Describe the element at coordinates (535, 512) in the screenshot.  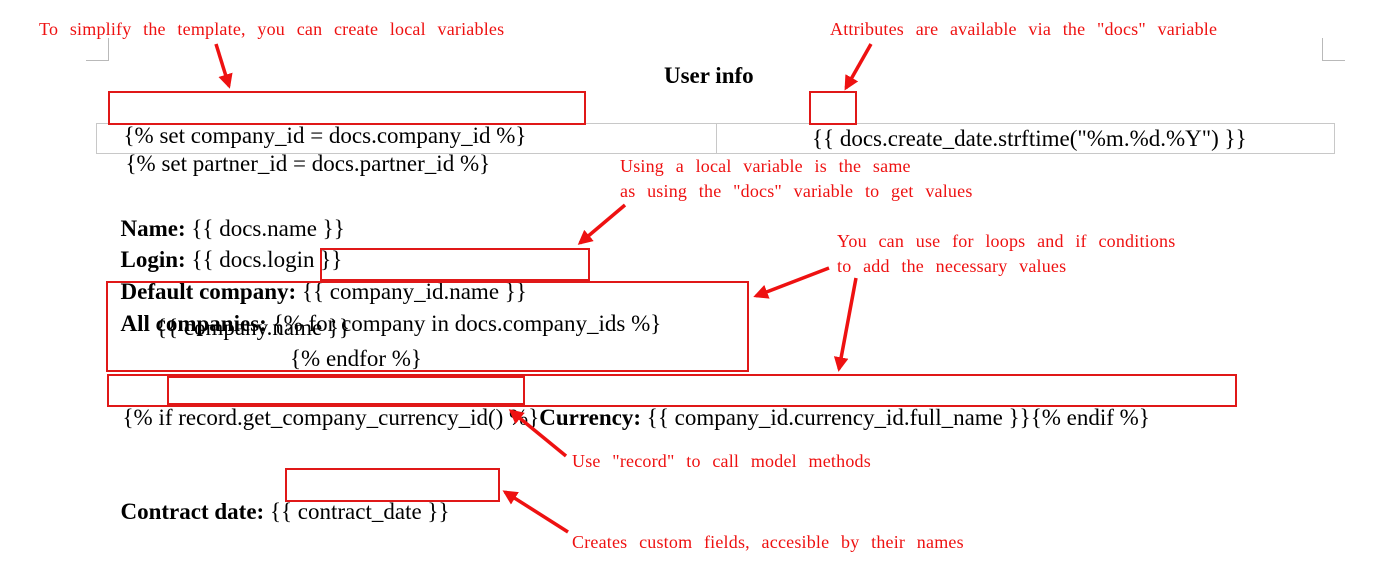
I see `arrow-to-contract-date` at that location.